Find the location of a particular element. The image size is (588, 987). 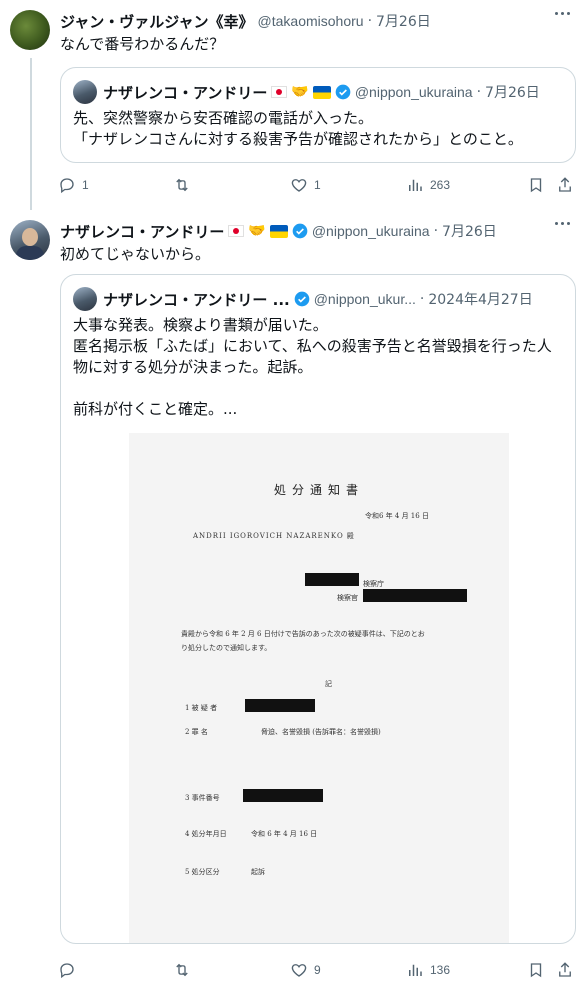

like-count: 9 is located at coordinates (317, 970).